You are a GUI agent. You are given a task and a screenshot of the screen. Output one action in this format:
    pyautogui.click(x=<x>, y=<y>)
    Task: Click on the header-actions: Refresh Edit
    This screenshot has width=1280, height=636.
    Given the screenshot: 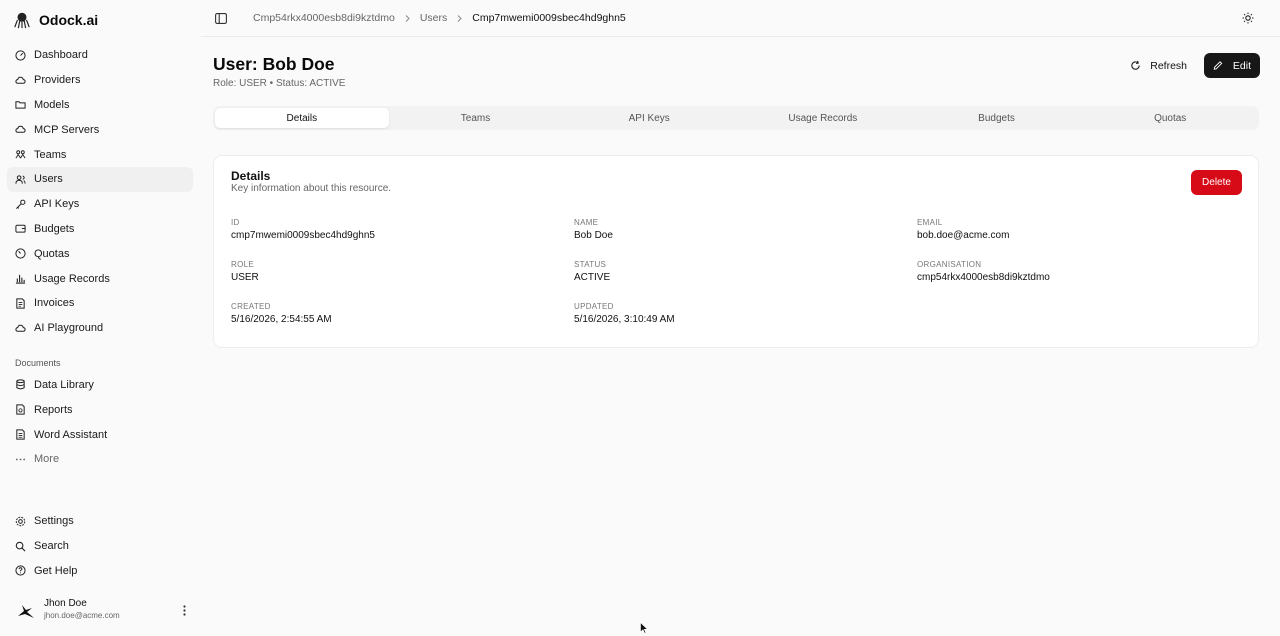 What is the action you would take?
    pyautogui.click(x=1190, y=65)
    